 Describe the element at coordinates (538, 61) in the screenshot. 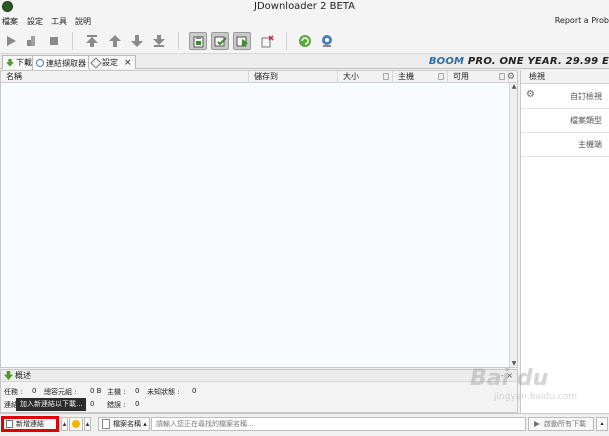

I see `promo-text: PRO. ONE YEAR. 29.99 E` at that location.